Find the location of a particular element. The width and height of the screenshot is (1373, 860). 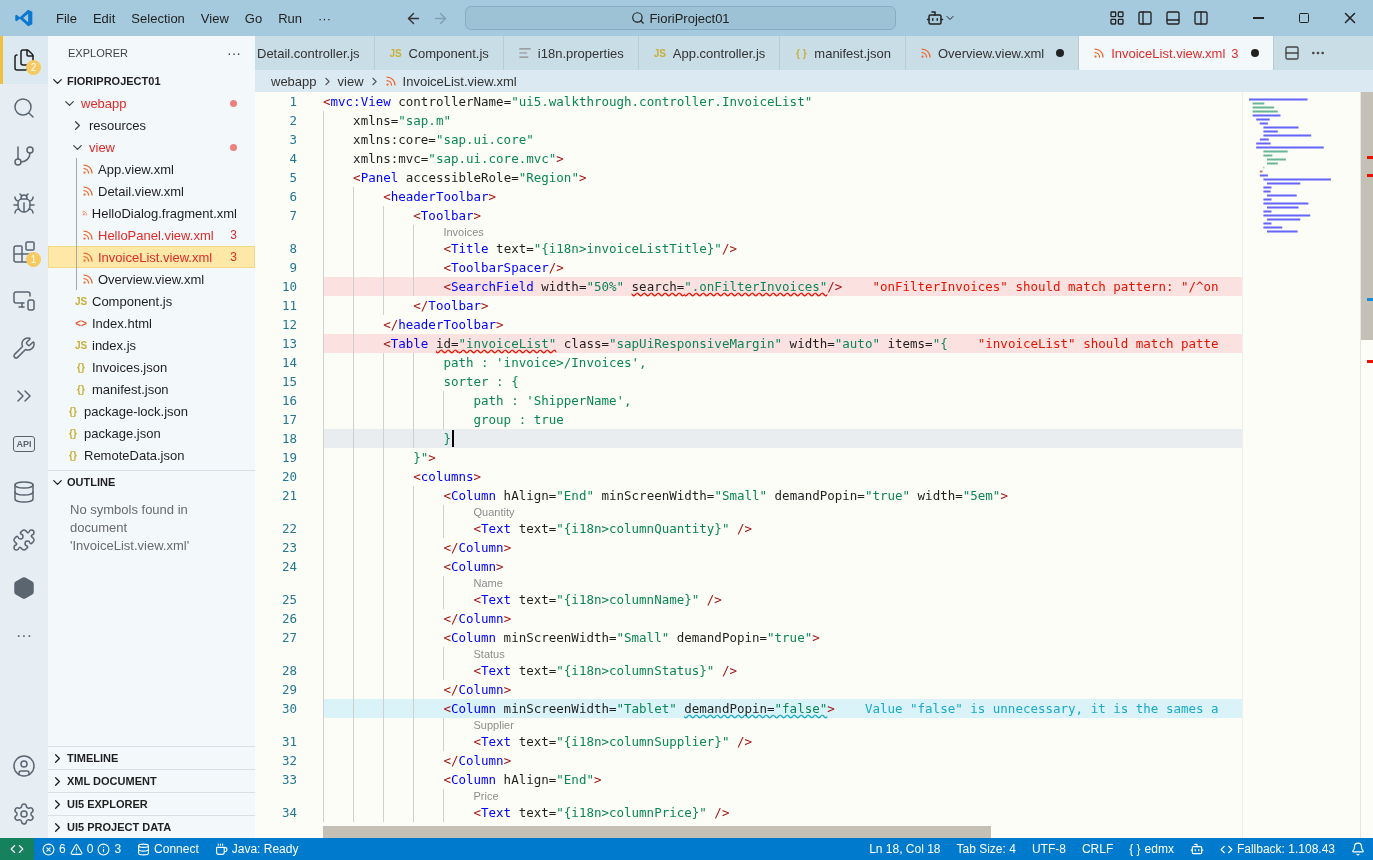

explorer-title: EXPLORER is located at coordinates (98, 53).